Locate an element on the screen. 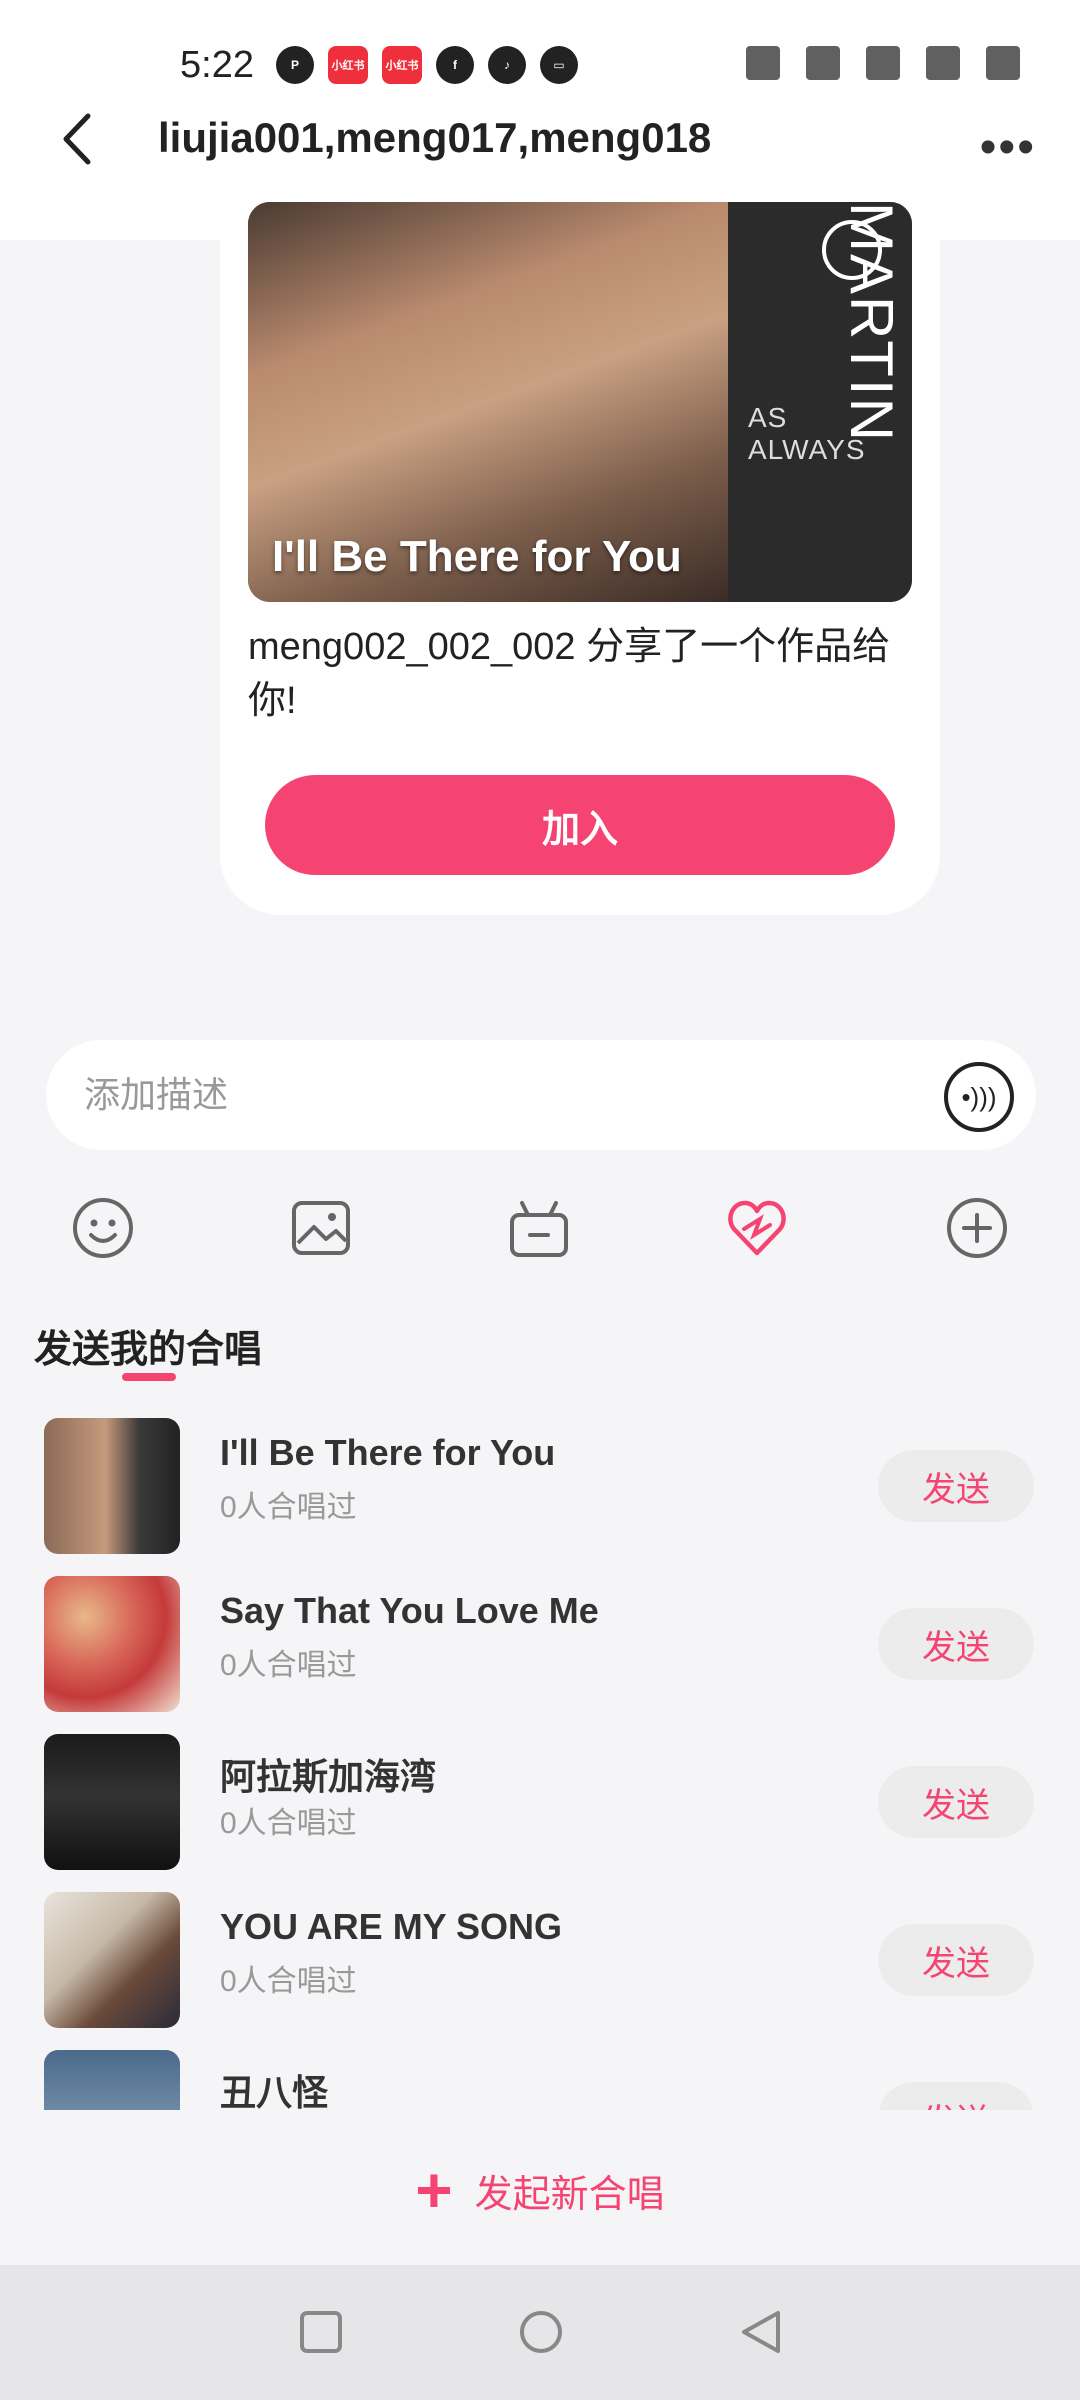 The width and height of the screenshot is (1080, 2400). circle-icon is located at coordinates (541, 2332).